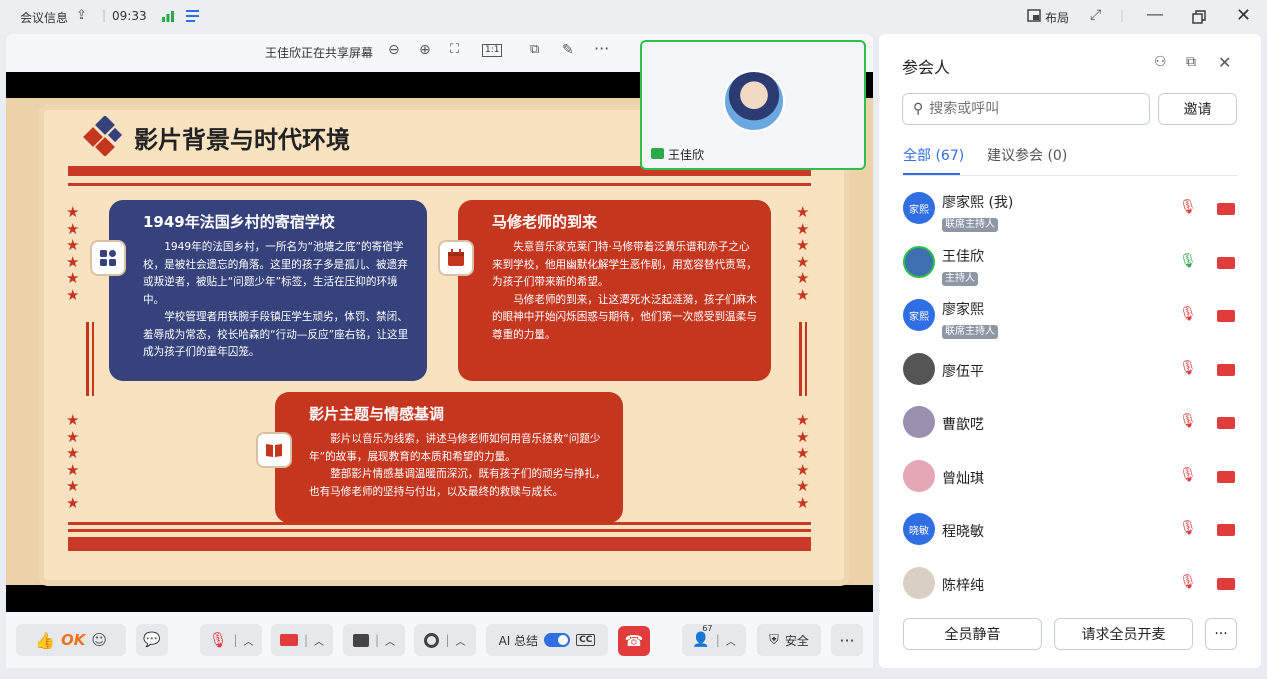  What do you see at coordinates (960, 279) in the screenshot?
I see `role-badge: 主持人` at bounding box center [960, 279].